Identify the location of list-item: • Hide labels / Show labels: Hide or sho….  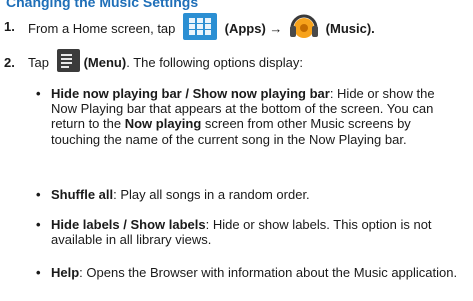
(249, 232).